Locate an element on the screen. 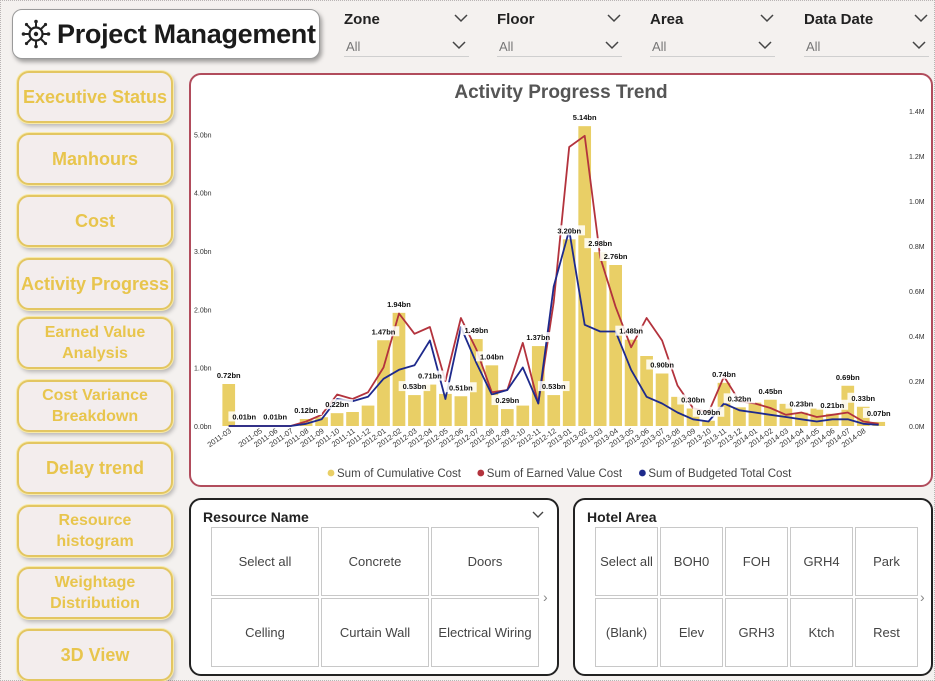 The width and height of the screenshot is (935, 681). data-label: 3.20bn is located at coordinates (569, 230).